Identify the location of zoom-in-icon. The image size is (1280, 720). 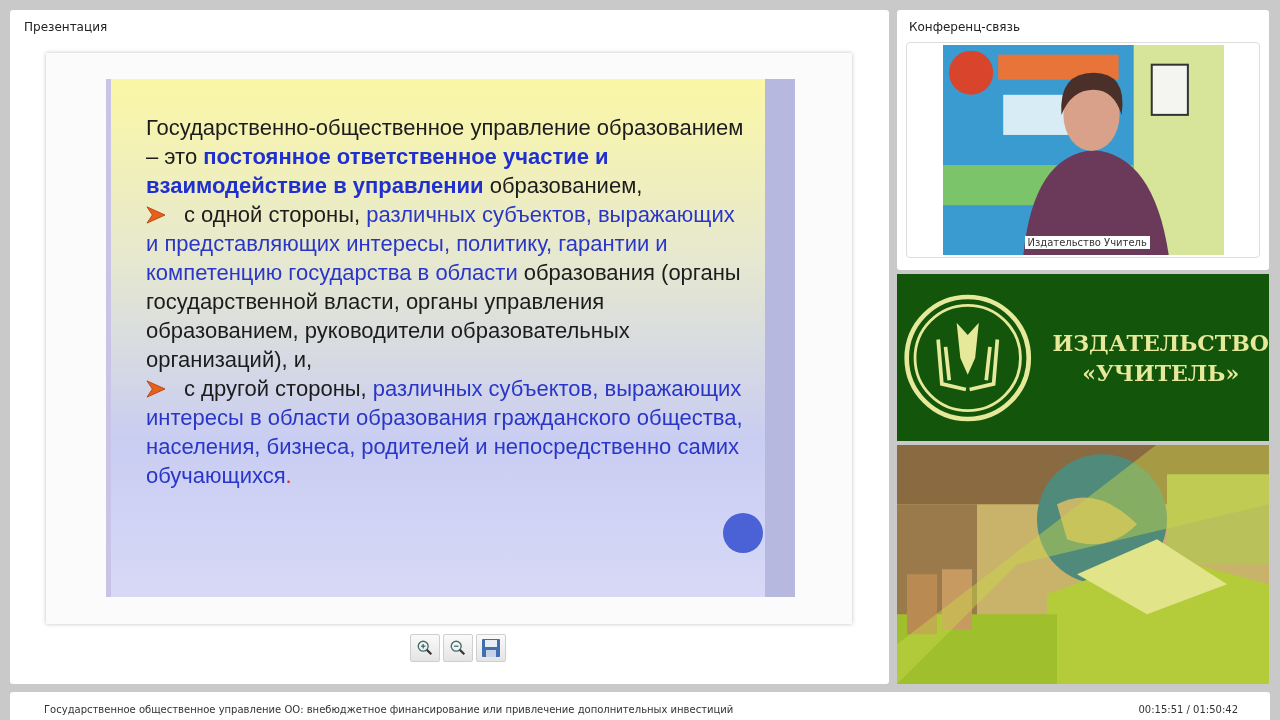
(425, 648).